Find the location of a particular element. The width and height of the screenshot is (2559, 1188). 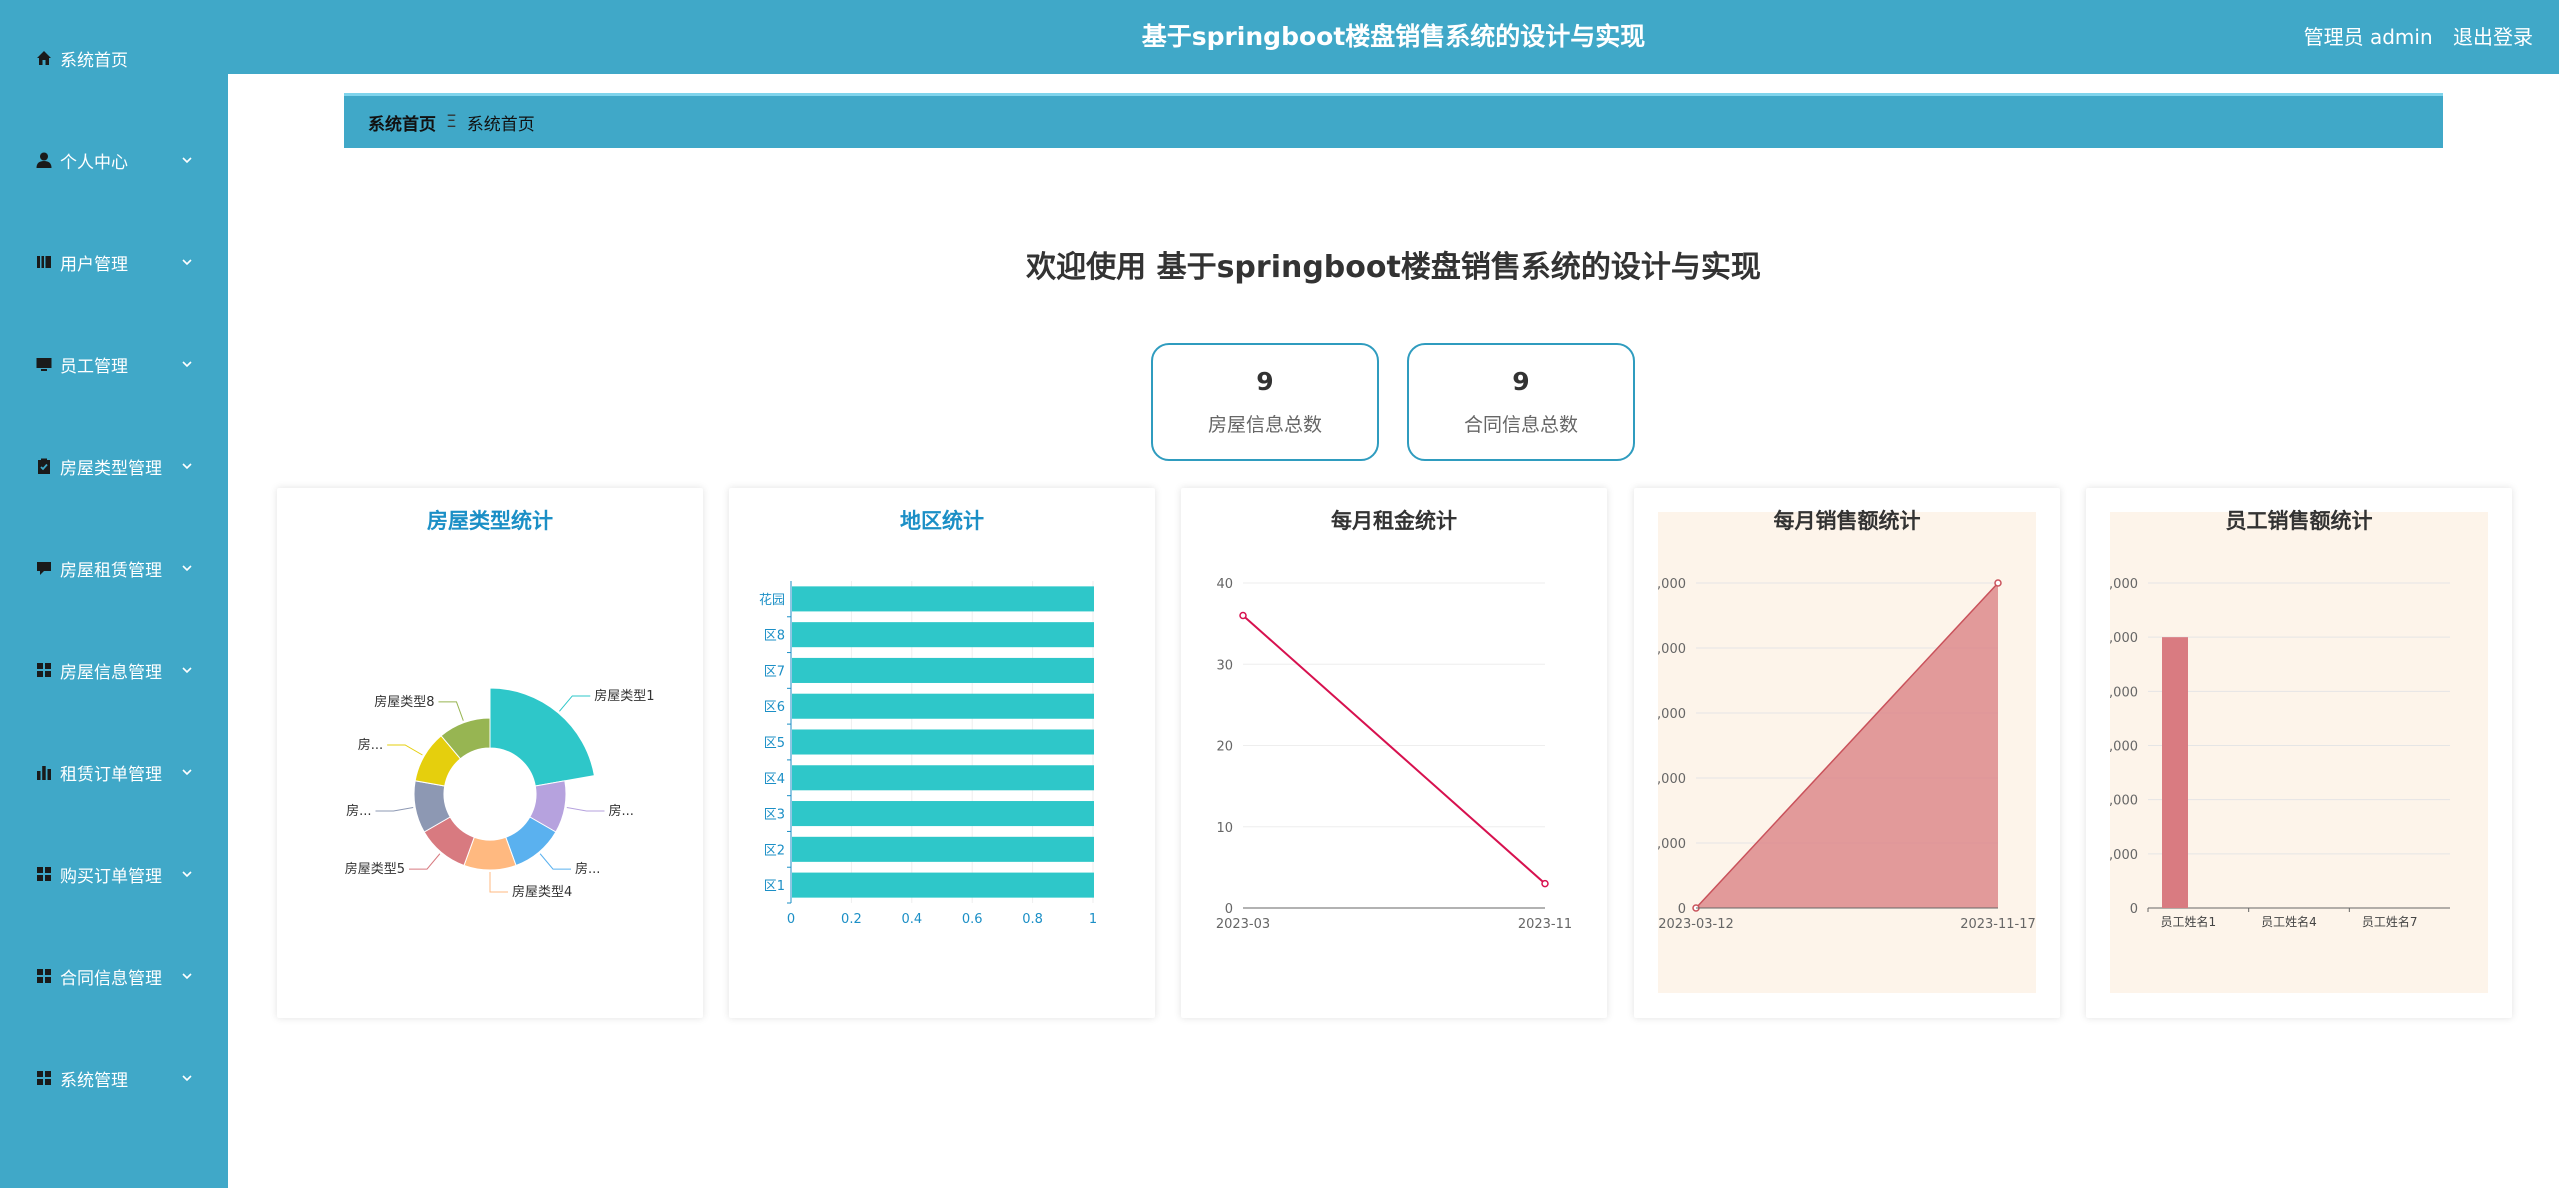

y-tick-label: 区2 is located at coordinates (774, 850).